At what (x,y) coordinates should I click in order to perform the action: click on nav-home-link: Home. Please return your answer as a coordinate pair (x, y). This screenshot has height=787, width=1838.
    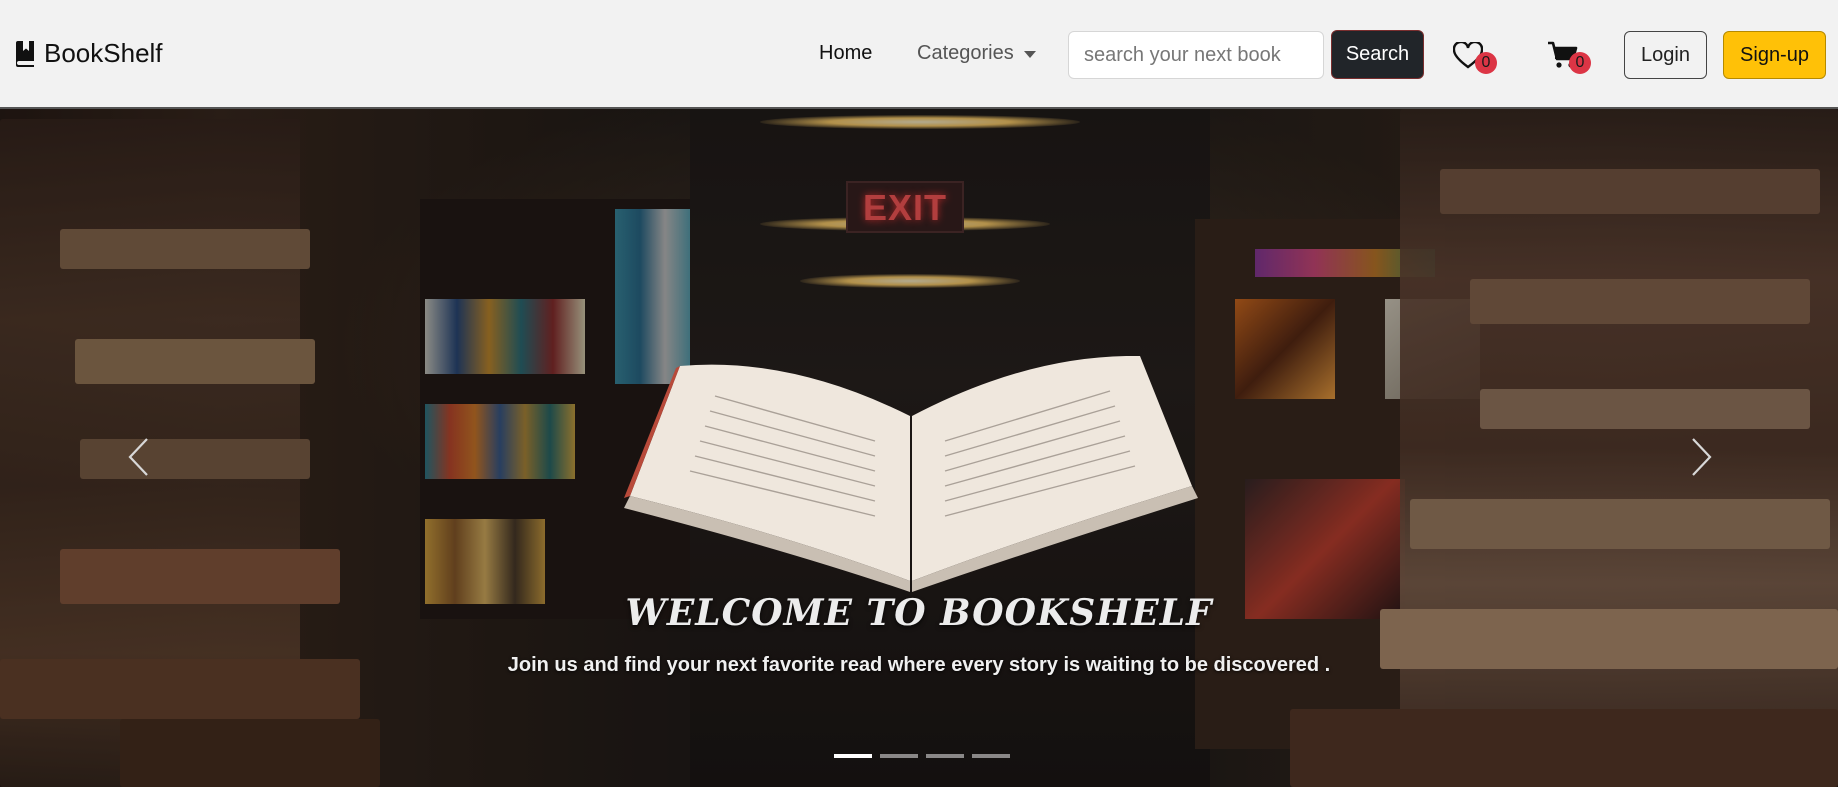
    Looking at the image, I should click on (845, 53).